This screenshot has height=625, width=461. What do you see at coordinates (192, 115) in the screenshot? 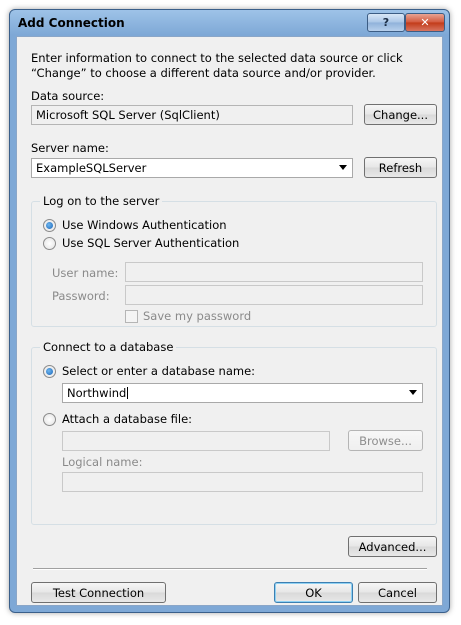
I see `data-source-field: Microsoft SQL Server (SqlClient)` at bounding box center [192, 115].